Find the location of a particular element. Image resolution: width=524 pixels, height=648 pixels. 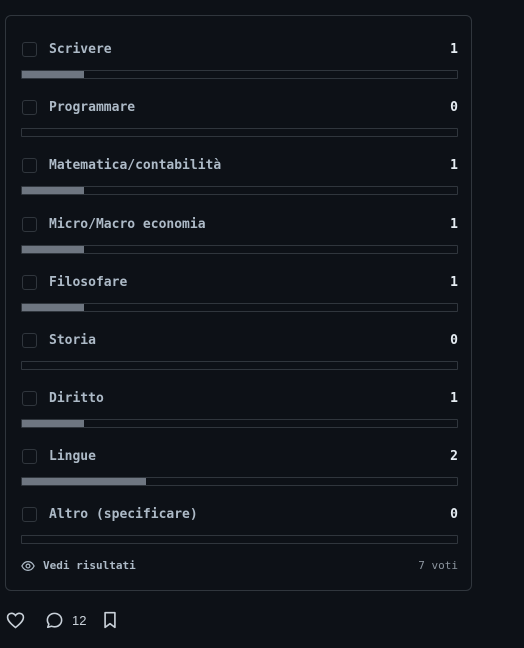

poll-option-storia: Storia 0 is located at coordinates (239, 343).